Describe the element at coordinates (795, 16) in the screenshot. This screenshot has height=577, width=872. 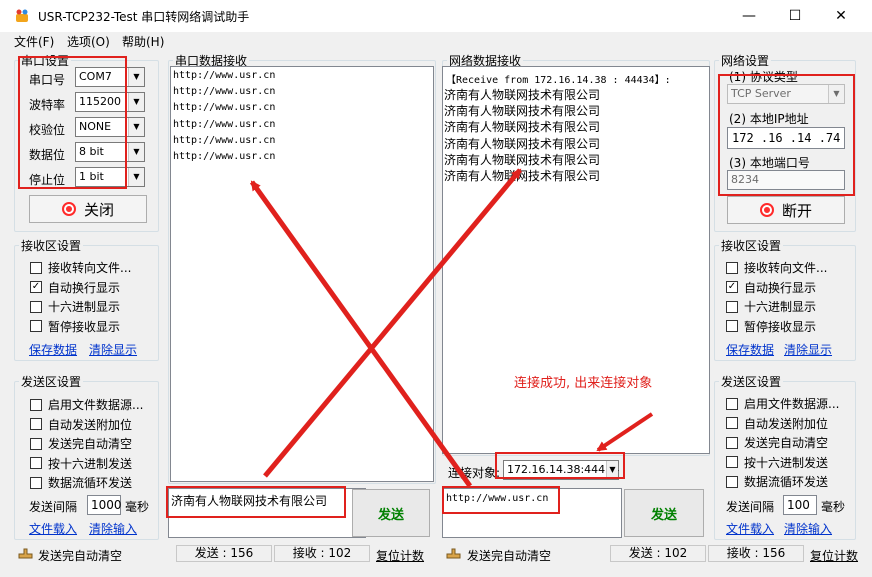
I see `maximize-button: ☐` at that location.